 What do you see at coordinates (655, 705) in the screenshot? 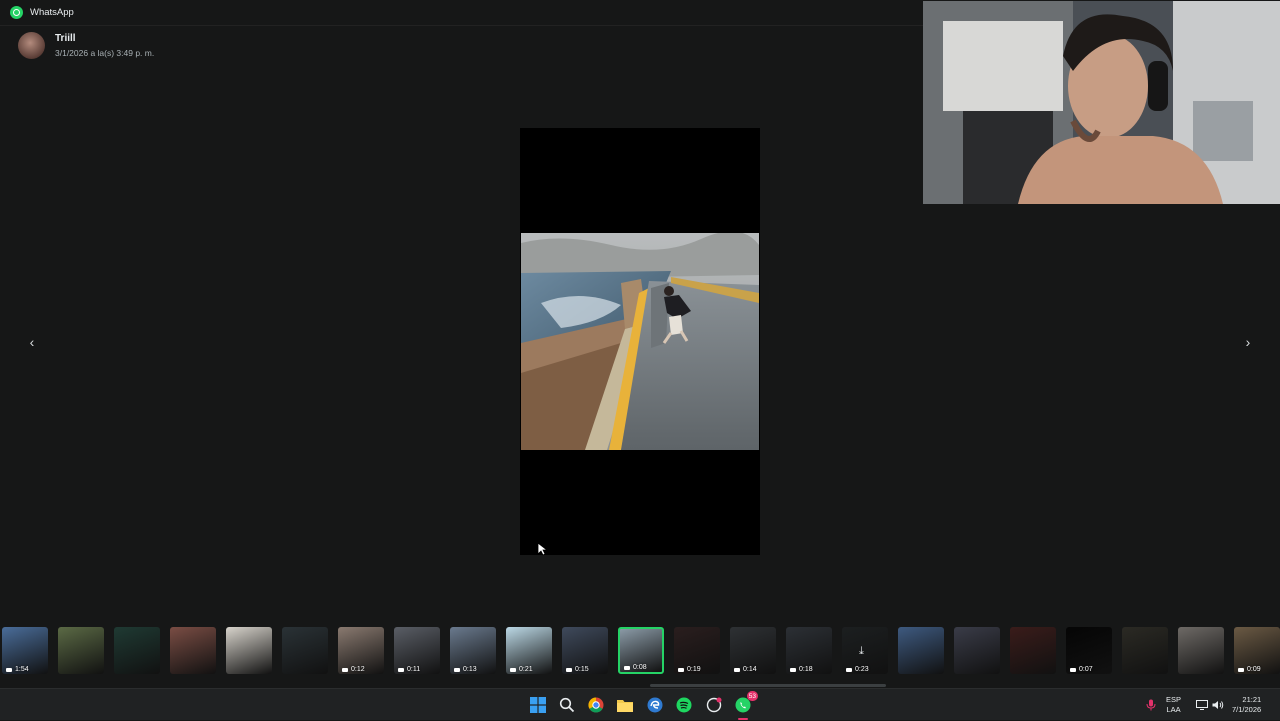
I see `edge-icon` at bounding box center [655, 705].